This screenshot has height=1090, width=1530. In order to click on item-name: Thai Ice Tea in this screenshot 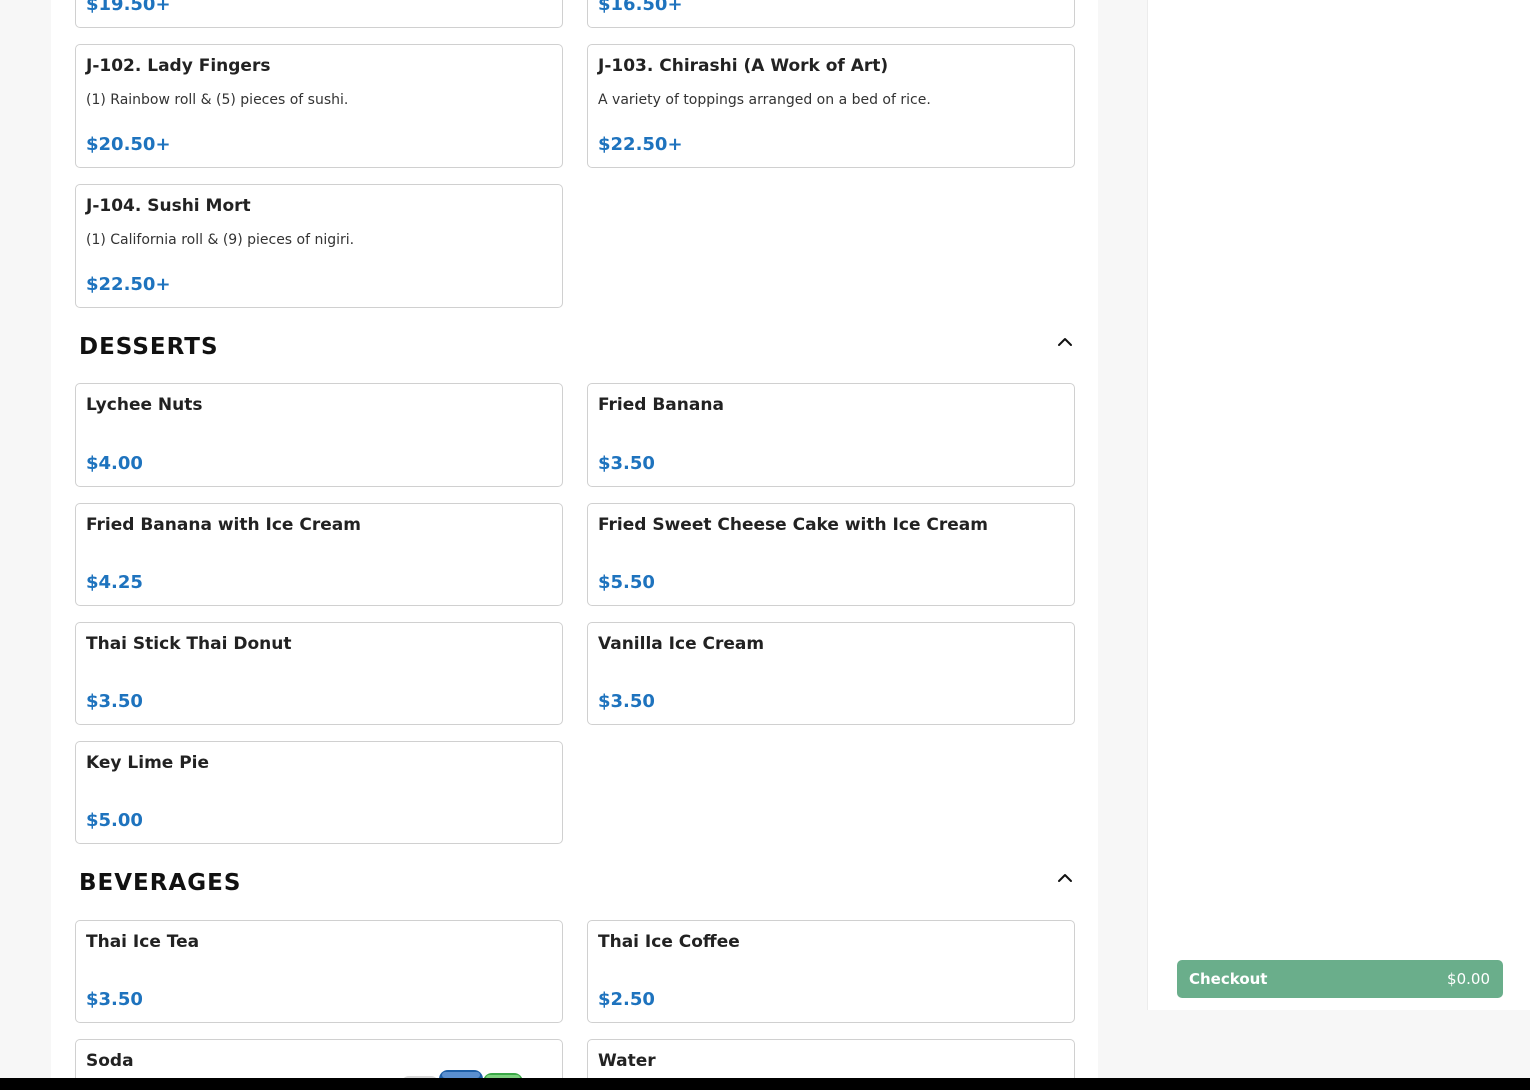, I will do `click(143, 942)`.